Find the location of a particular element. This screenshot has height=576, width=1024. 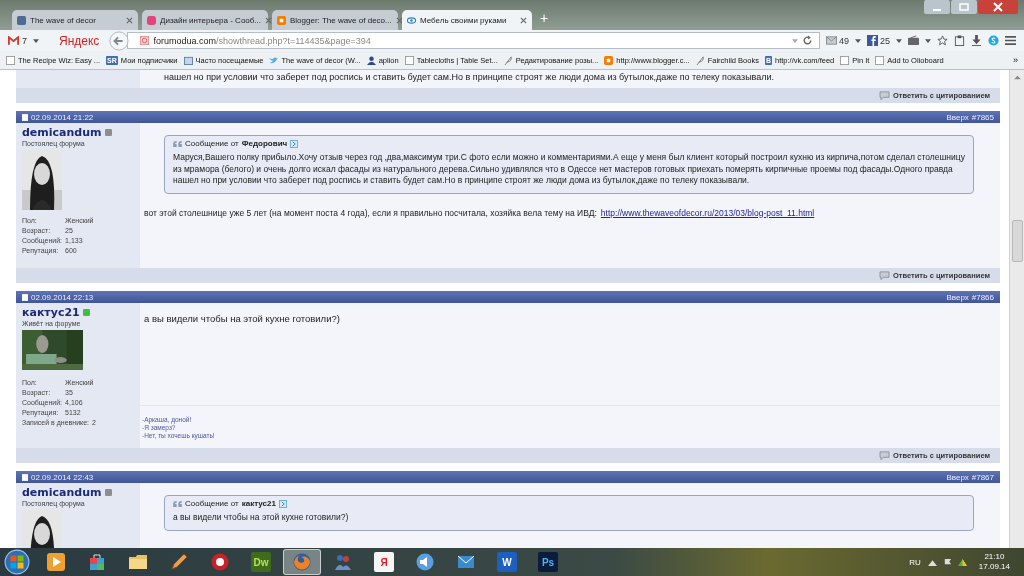

post-text: нашел но при условии что заберет под роспись и ставить будет сам.Но в принципе строят же люди дома из бутылок,даже по телеку показывали. is located at coordinates (469, 77).